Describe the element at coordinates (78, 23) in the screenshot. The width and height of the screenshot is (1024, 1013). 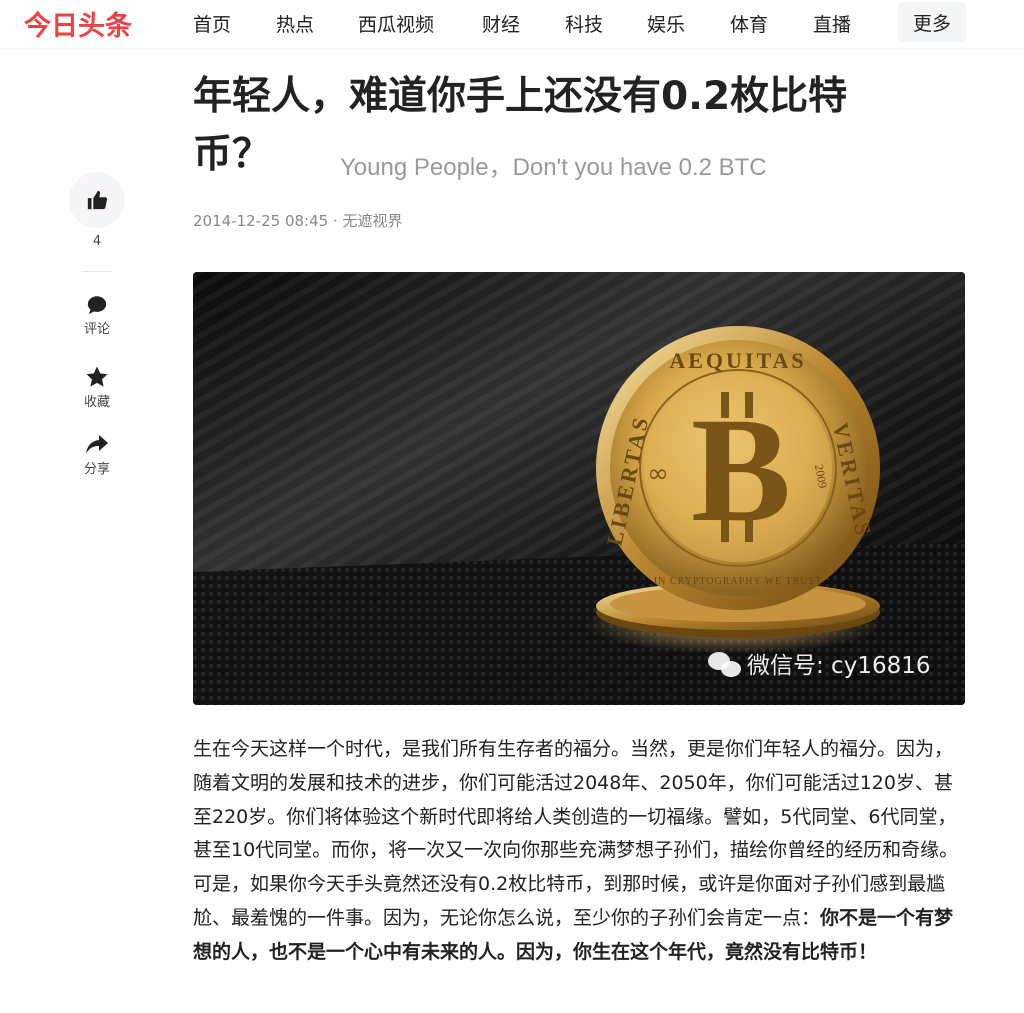
I see `site-logo: 今日头条` at that location.